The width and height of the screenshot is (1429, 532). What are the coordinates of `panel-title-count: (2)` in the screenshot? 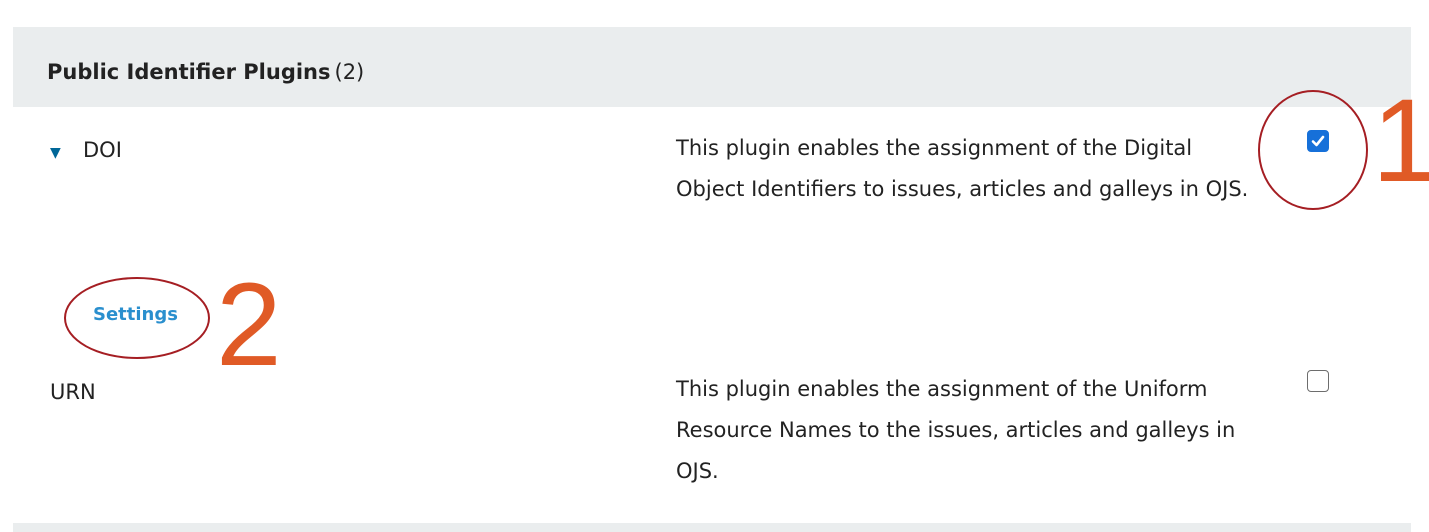 It's located at (349, 72).